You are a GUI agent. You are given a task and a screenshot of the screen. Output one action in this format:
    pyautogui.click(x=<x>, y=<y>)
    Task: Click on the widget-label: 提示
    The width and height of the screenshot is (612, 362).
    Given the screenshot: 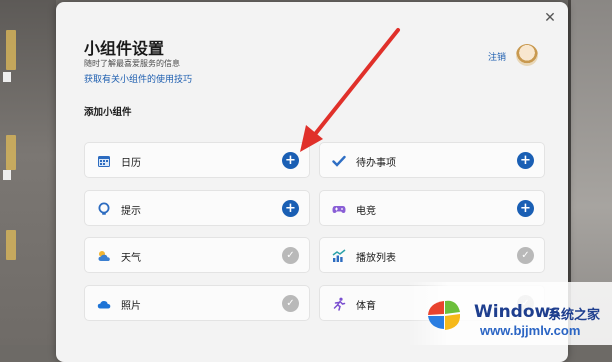 What is the action you would take?
    pyautogui.click(x=131, y=211)
    